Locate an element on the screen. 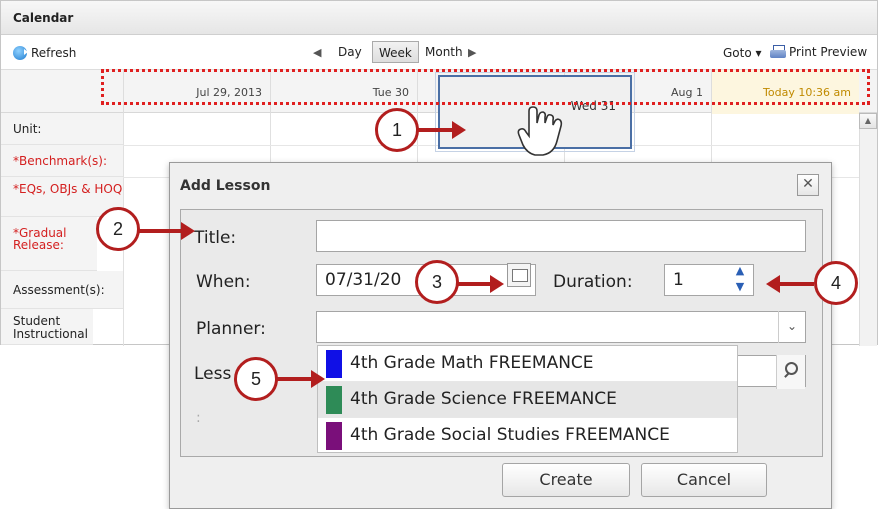 This screenshot has height=509, width=886. create-button: Create is located at coordinates (566, 480).